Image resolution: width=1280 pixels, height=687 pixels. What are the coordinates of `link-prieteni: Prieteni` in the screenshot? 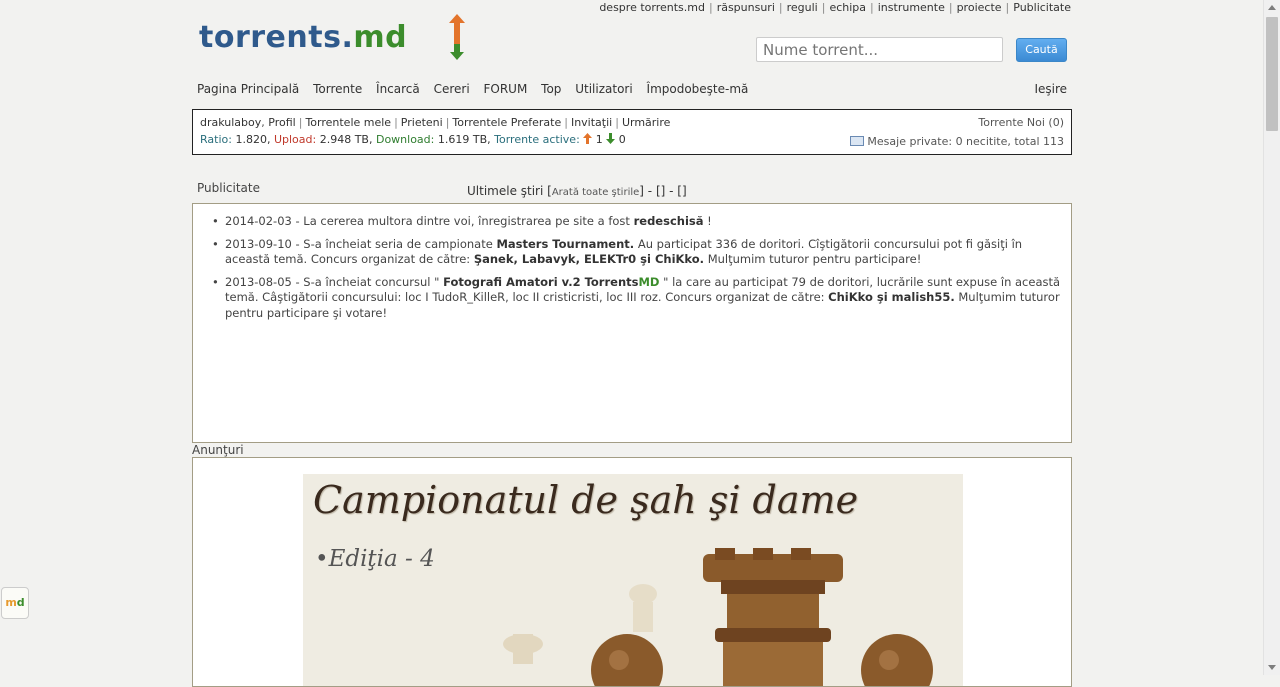 It's located at (422, 122).